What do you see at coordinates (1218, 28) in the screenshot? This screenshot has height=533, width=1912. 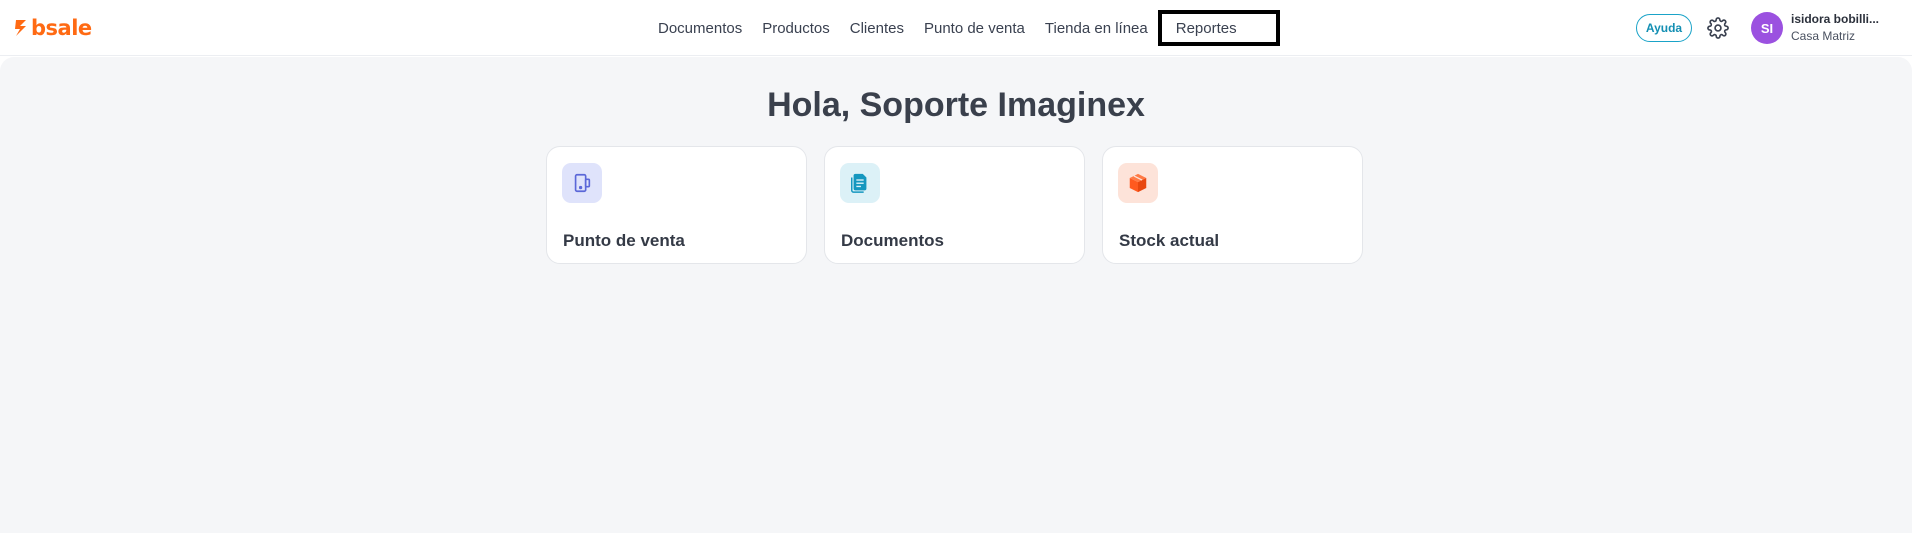 I see `nav-item-reportes: Reportes` at bounding box center [1218, 28].